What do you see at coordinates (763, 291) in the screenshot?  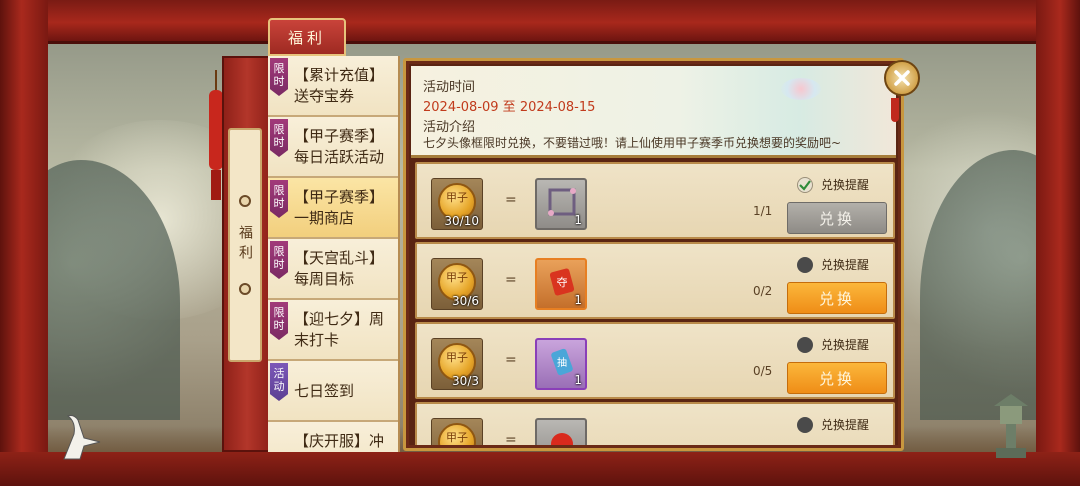 I see `exchange-progress: 0/2` at bounding box center [763, 291].